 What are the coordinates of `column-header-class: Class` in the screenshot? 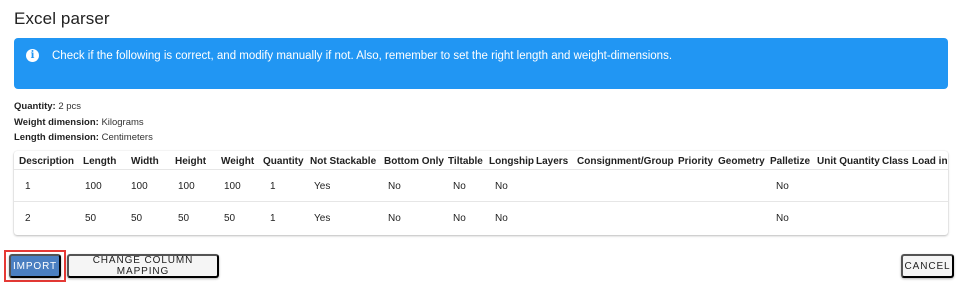 It's located at (895, 161).